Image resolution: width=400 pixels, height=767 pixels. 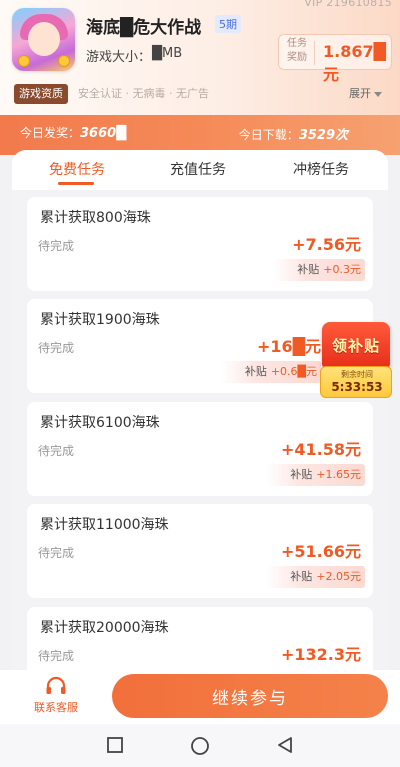 I want to click on task-reward: +51.66元, so click(x=320, y=551).